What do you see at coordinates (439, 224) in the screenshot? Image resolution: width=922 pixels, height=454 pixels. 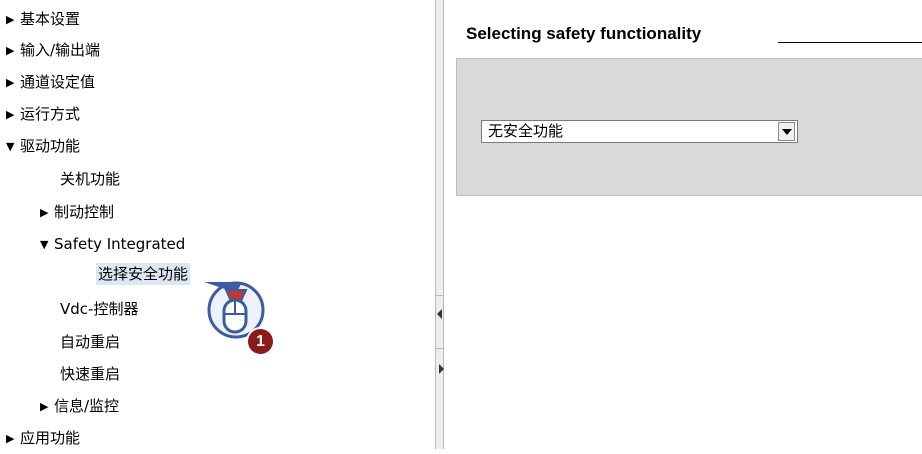 I see `pane-splitter` at bounding box center [439, 224].